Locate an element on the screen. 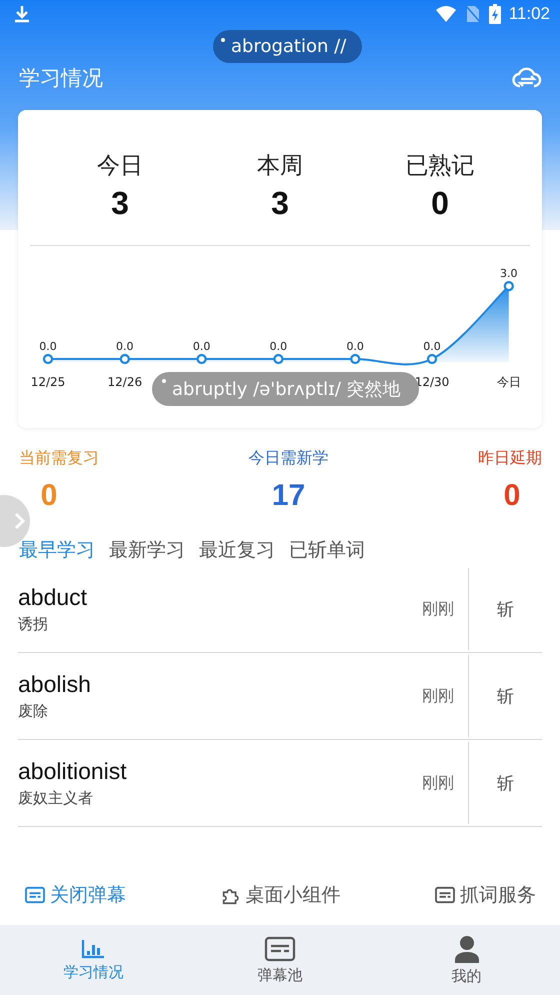 This screenshot has width=560, height=995. stat-label: 今日 is located at coordinates (120, 166).